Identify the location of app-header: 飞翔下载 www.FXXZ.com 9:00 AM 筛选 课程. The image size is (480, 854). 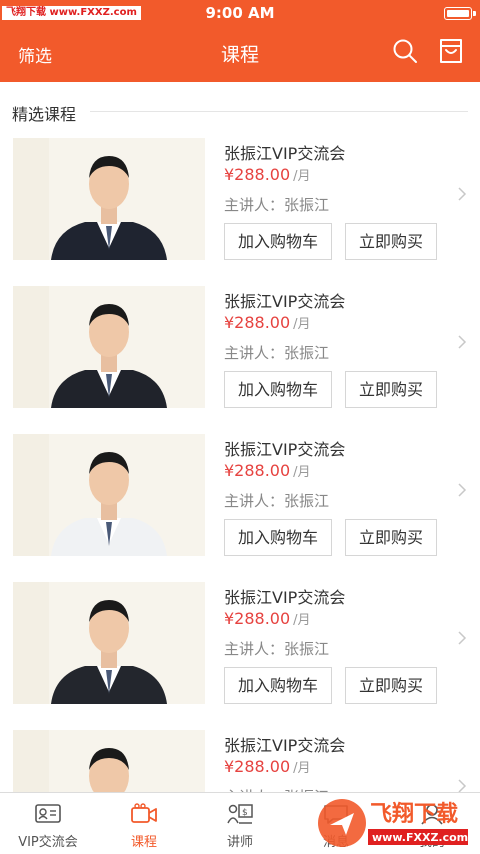
(240, 41).